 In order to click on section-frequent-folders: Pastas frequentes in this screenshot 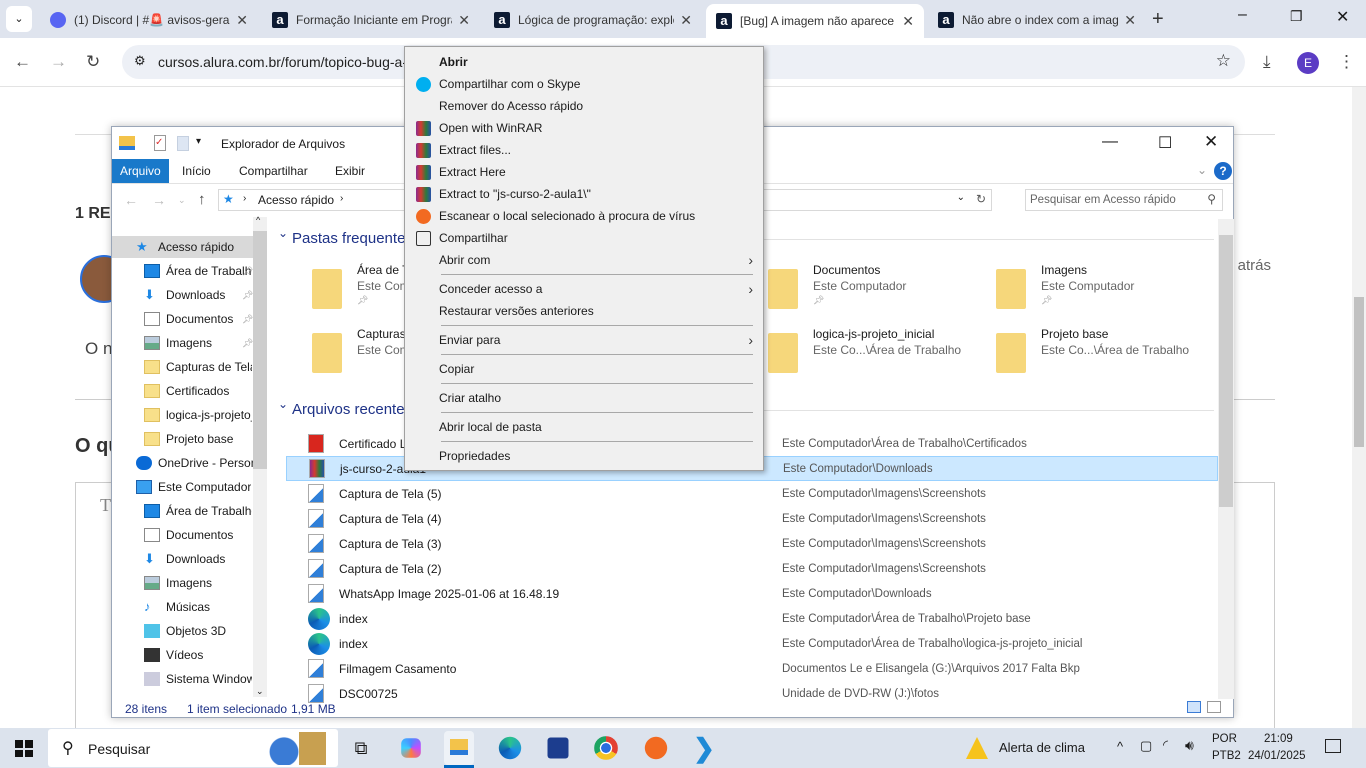, I will do `click(352, 238)`.